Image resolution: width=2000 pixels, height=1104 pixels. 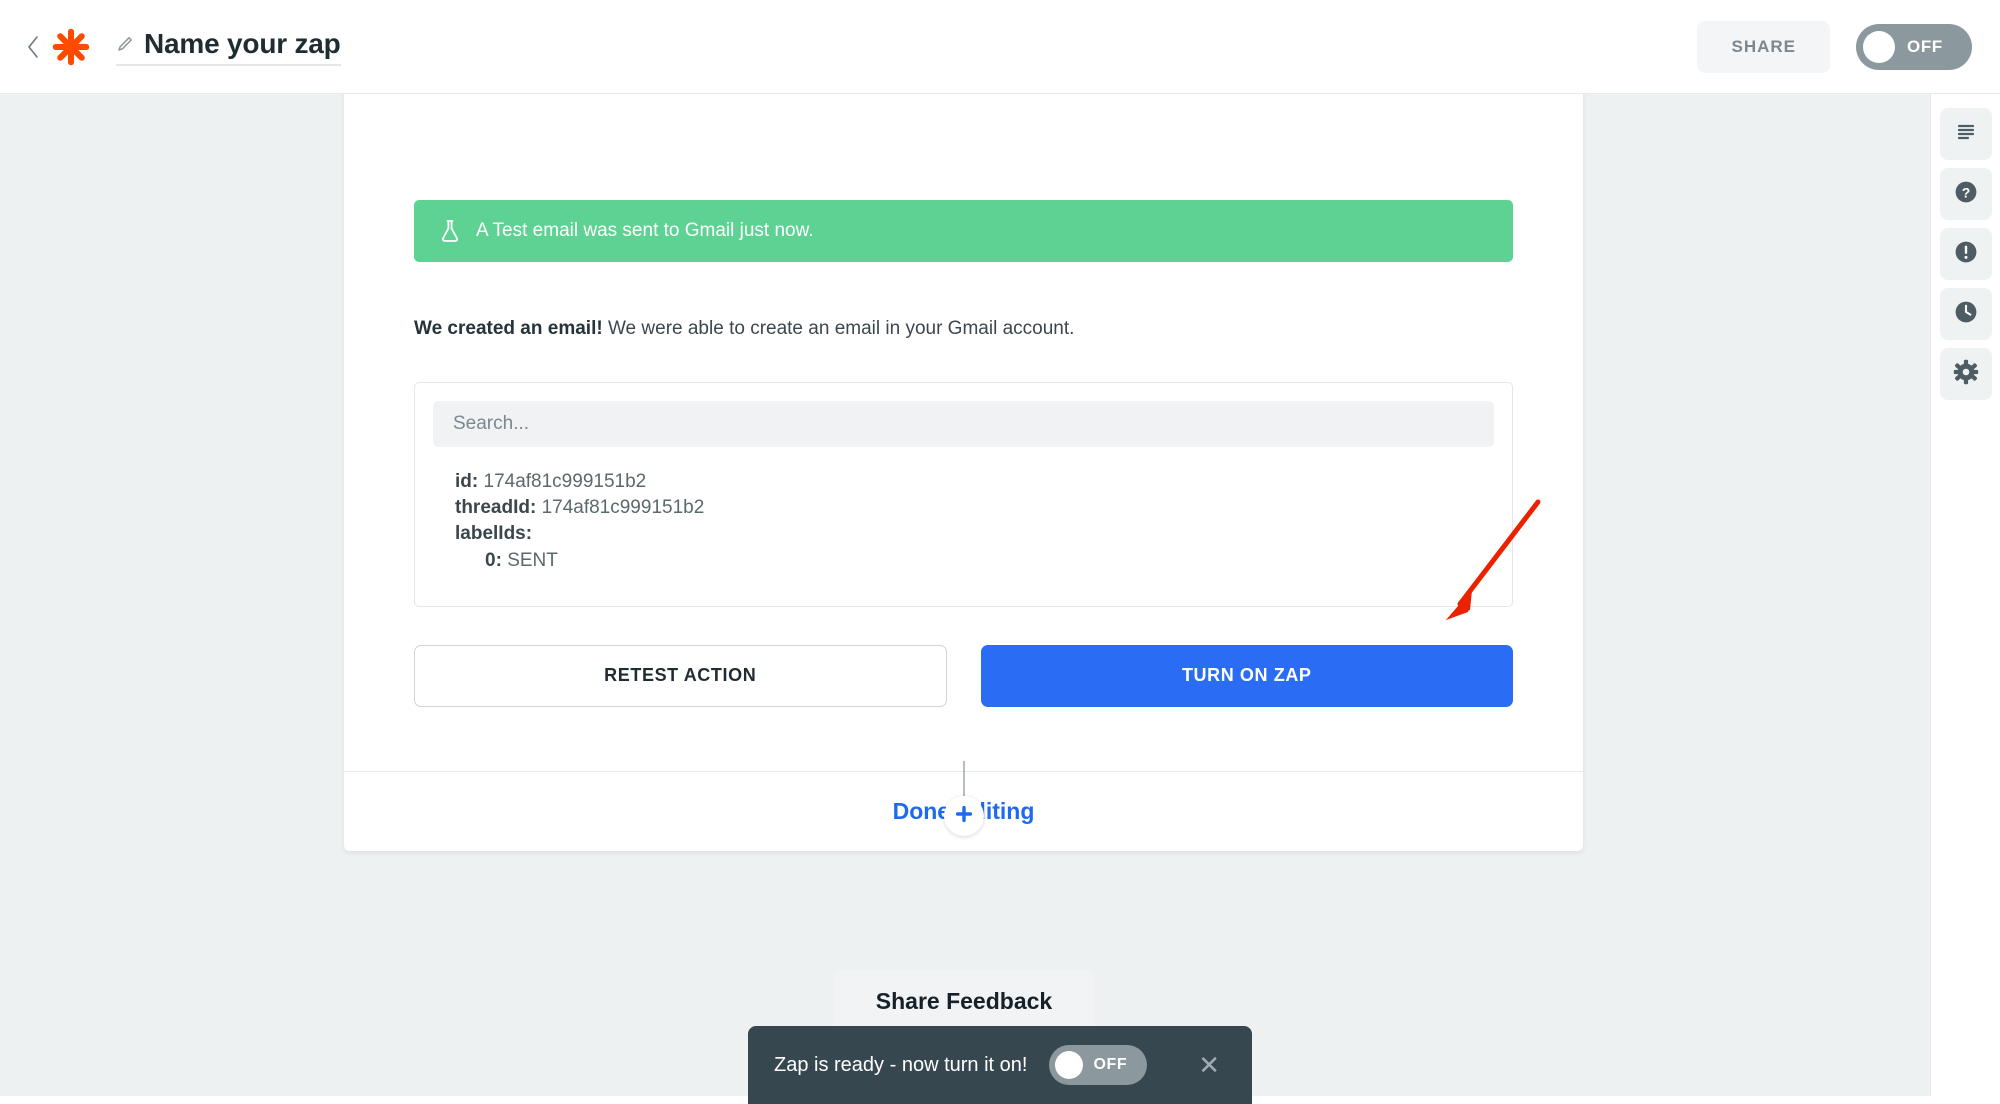 I want to click on field-key: threadId:, so click(x=496, y=508).